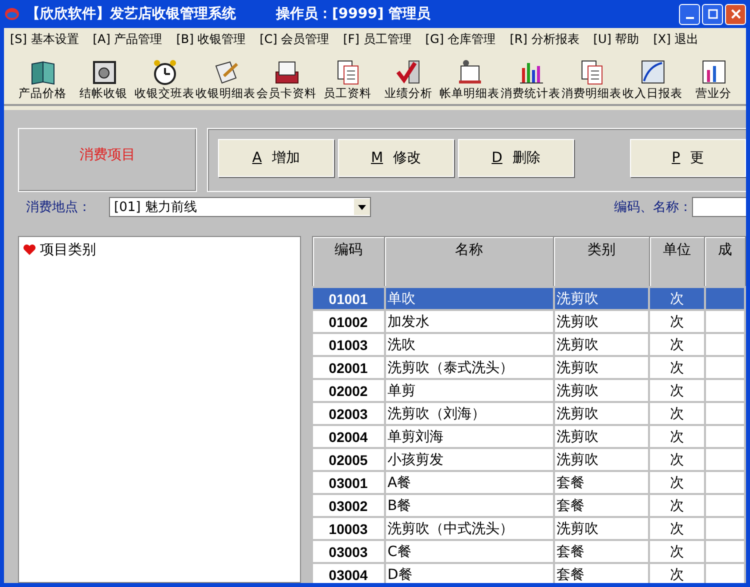  Describe the element at coordinates (676, 39) in the screenshot. I see `menu-item: [X] 退出` at that location.